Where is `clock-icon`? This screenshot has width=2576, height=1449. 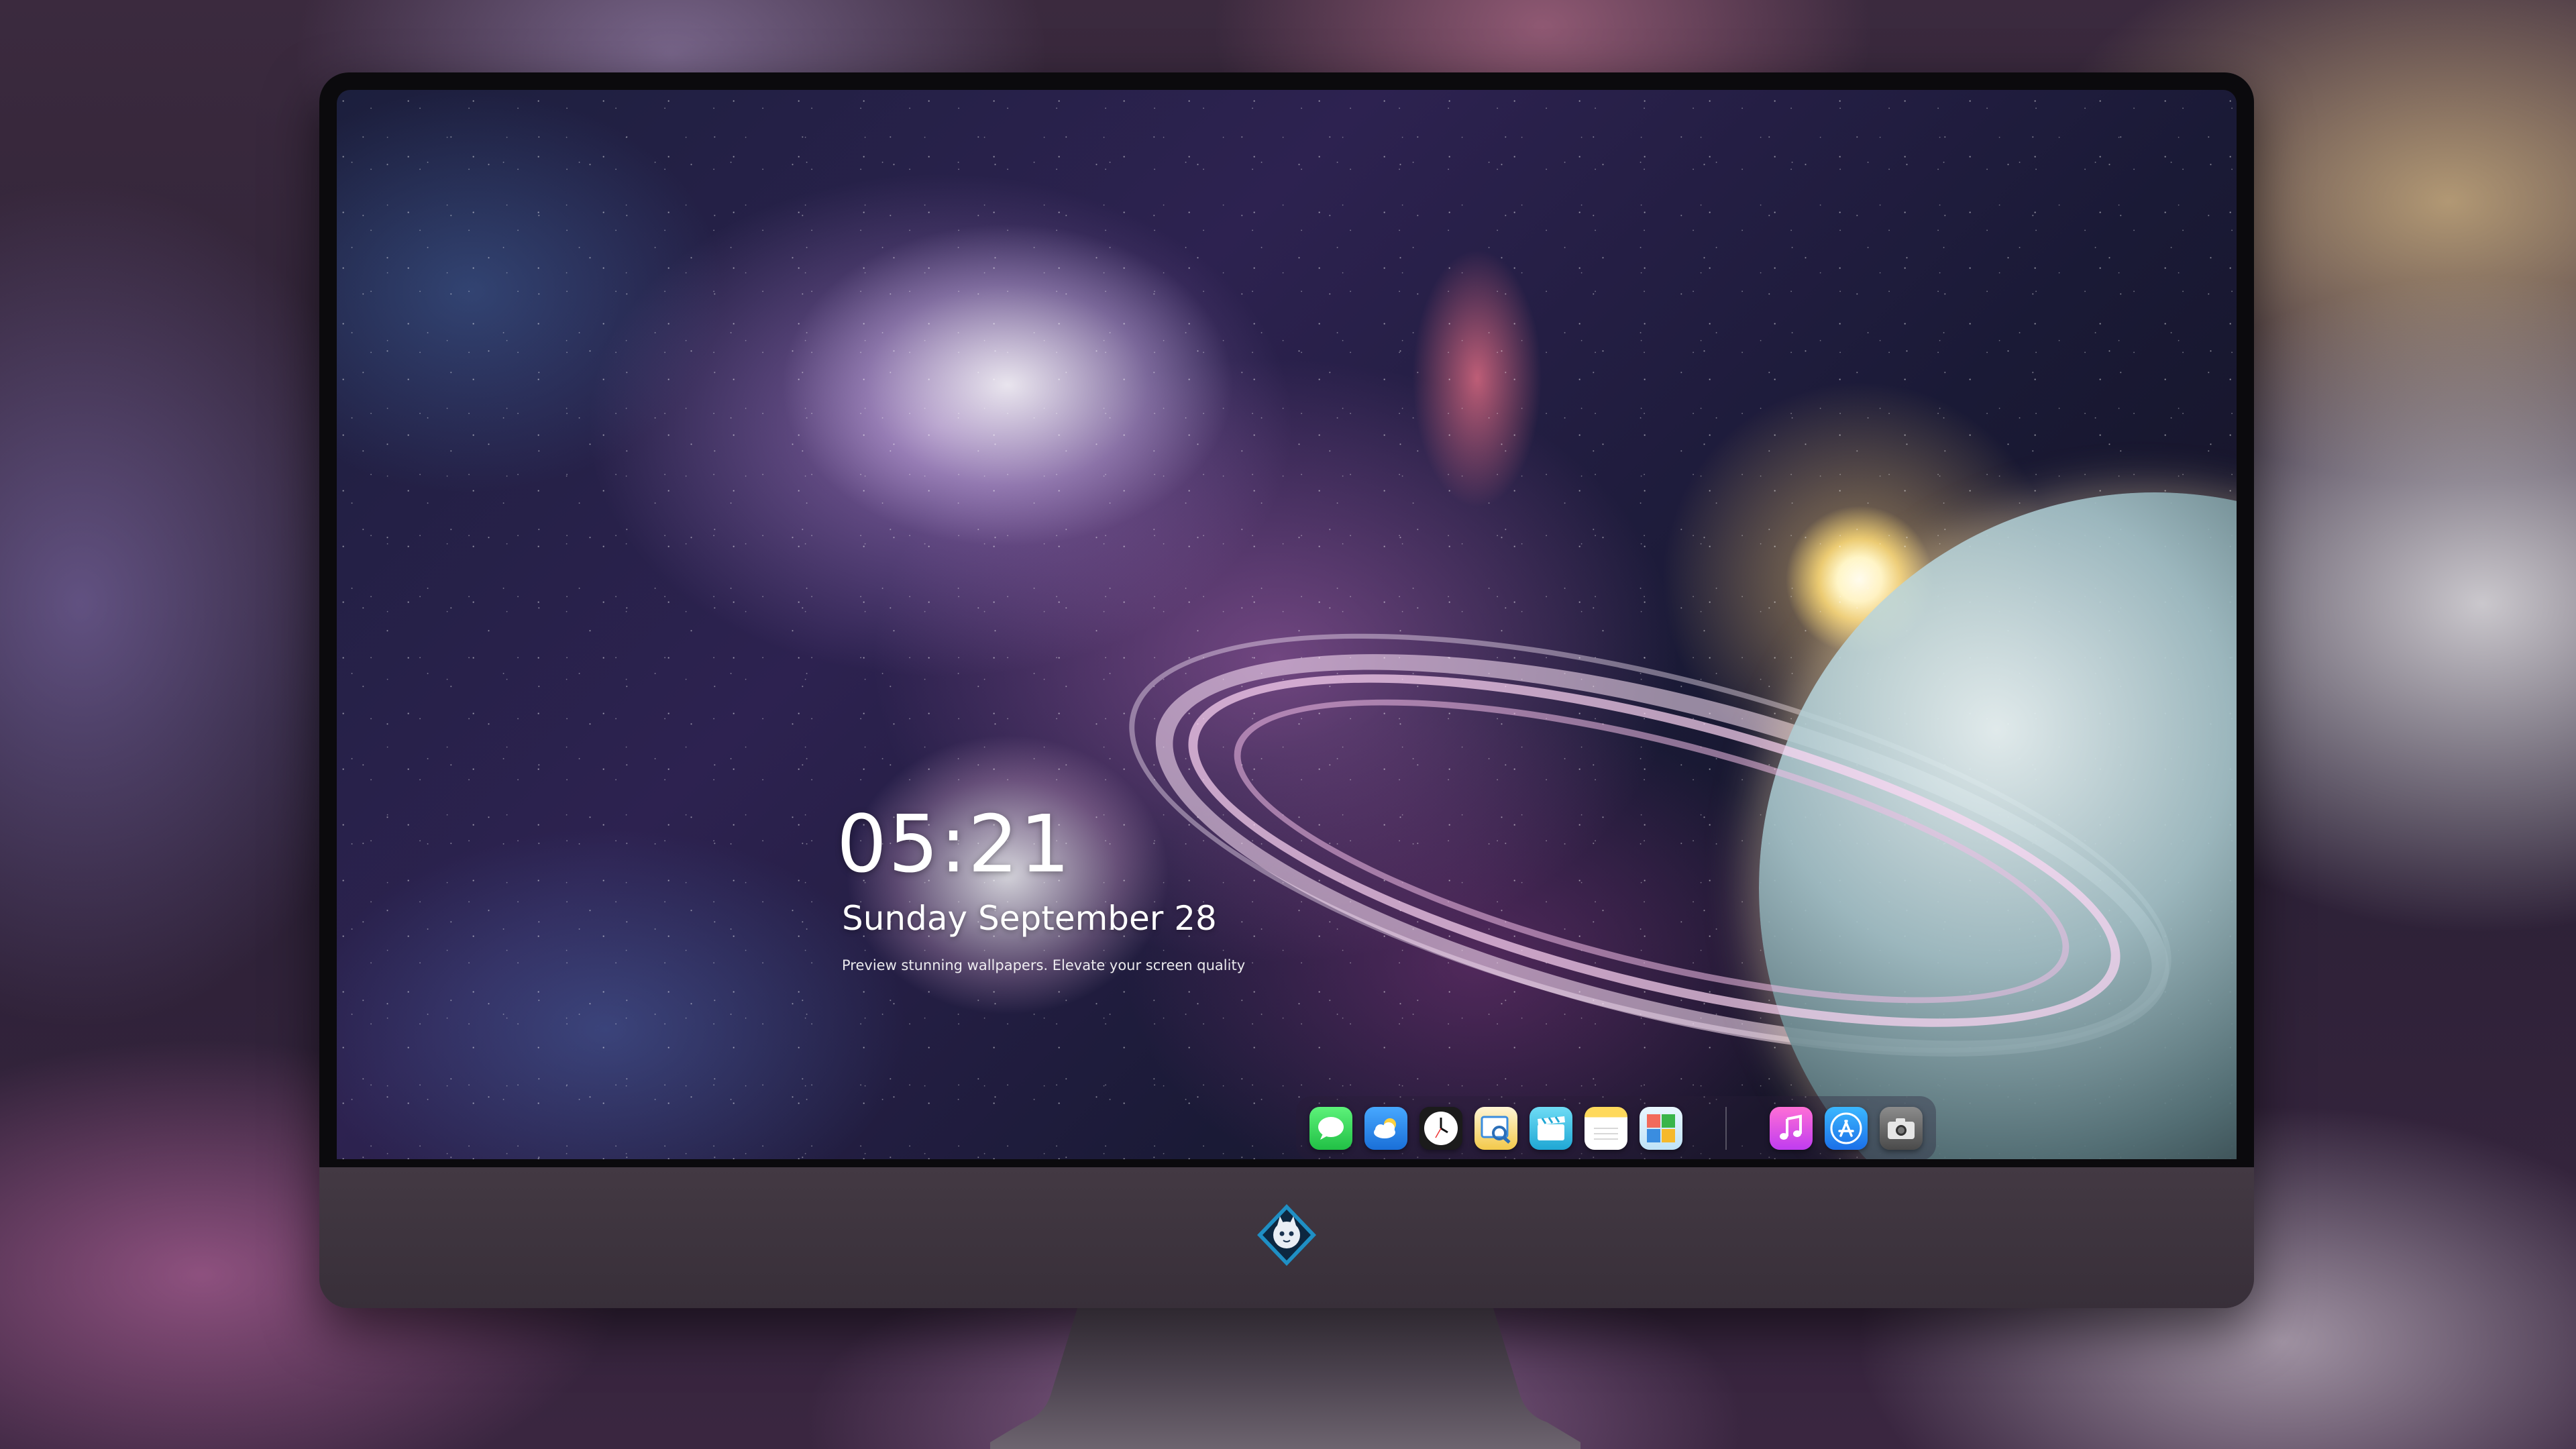
clock-icon is located at coordinates (1441, 1128).